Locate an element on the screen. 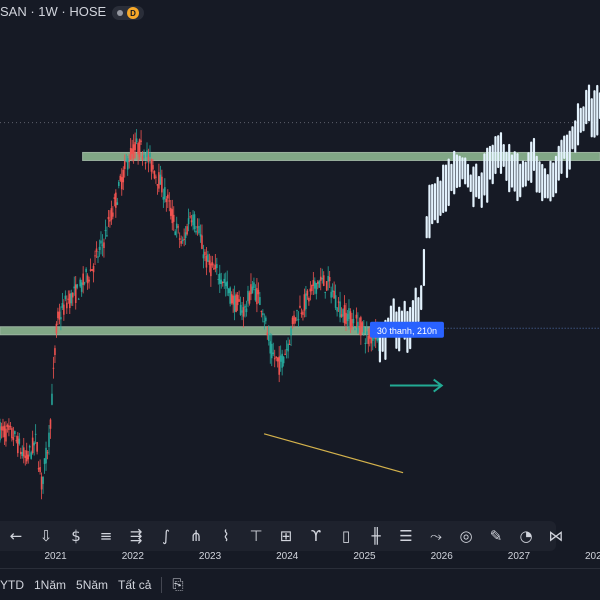  text-lines-icon: ☰ is located at coordinates (406, 536).